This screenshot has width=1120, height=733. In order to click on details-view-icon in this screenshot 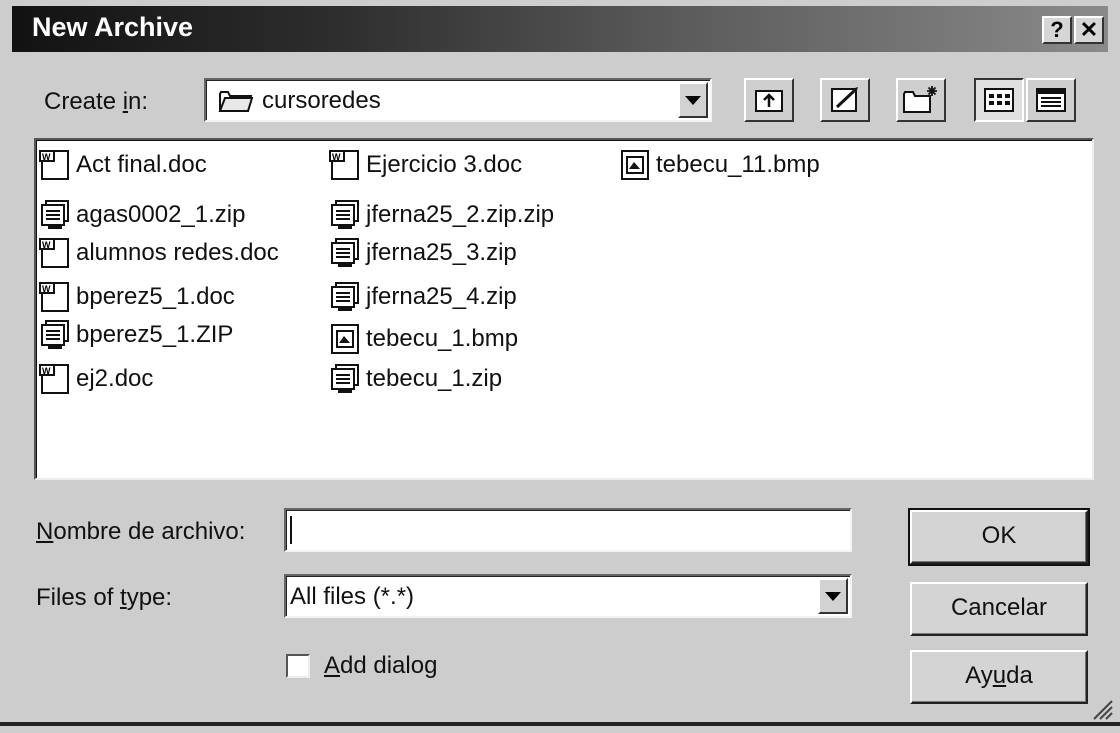, I will do `click(1051, 100)`.